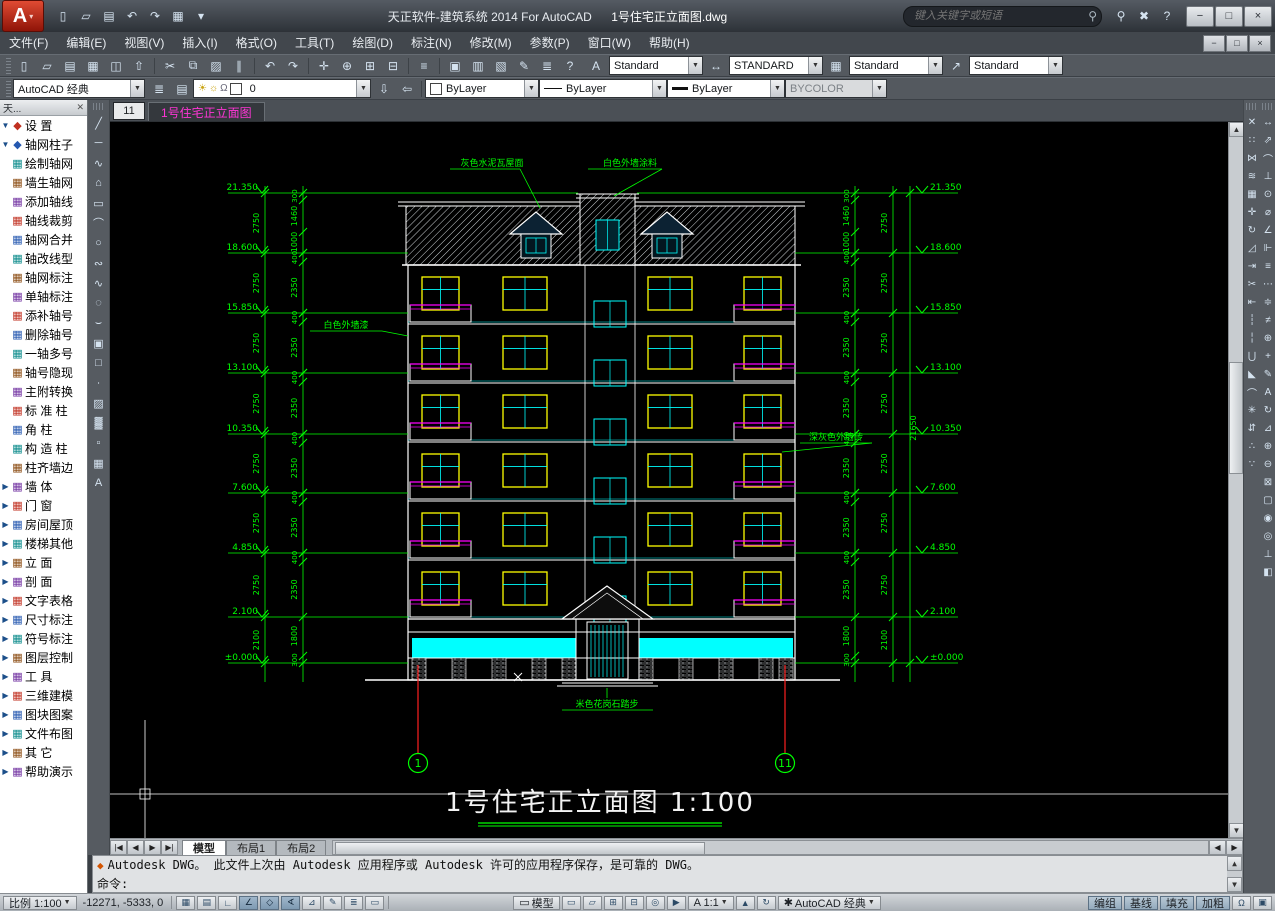  What do you see at coordinates (24, 65) in the screenshot?
I see `qnew-icon: ▯` at bounding box center [24, 65].